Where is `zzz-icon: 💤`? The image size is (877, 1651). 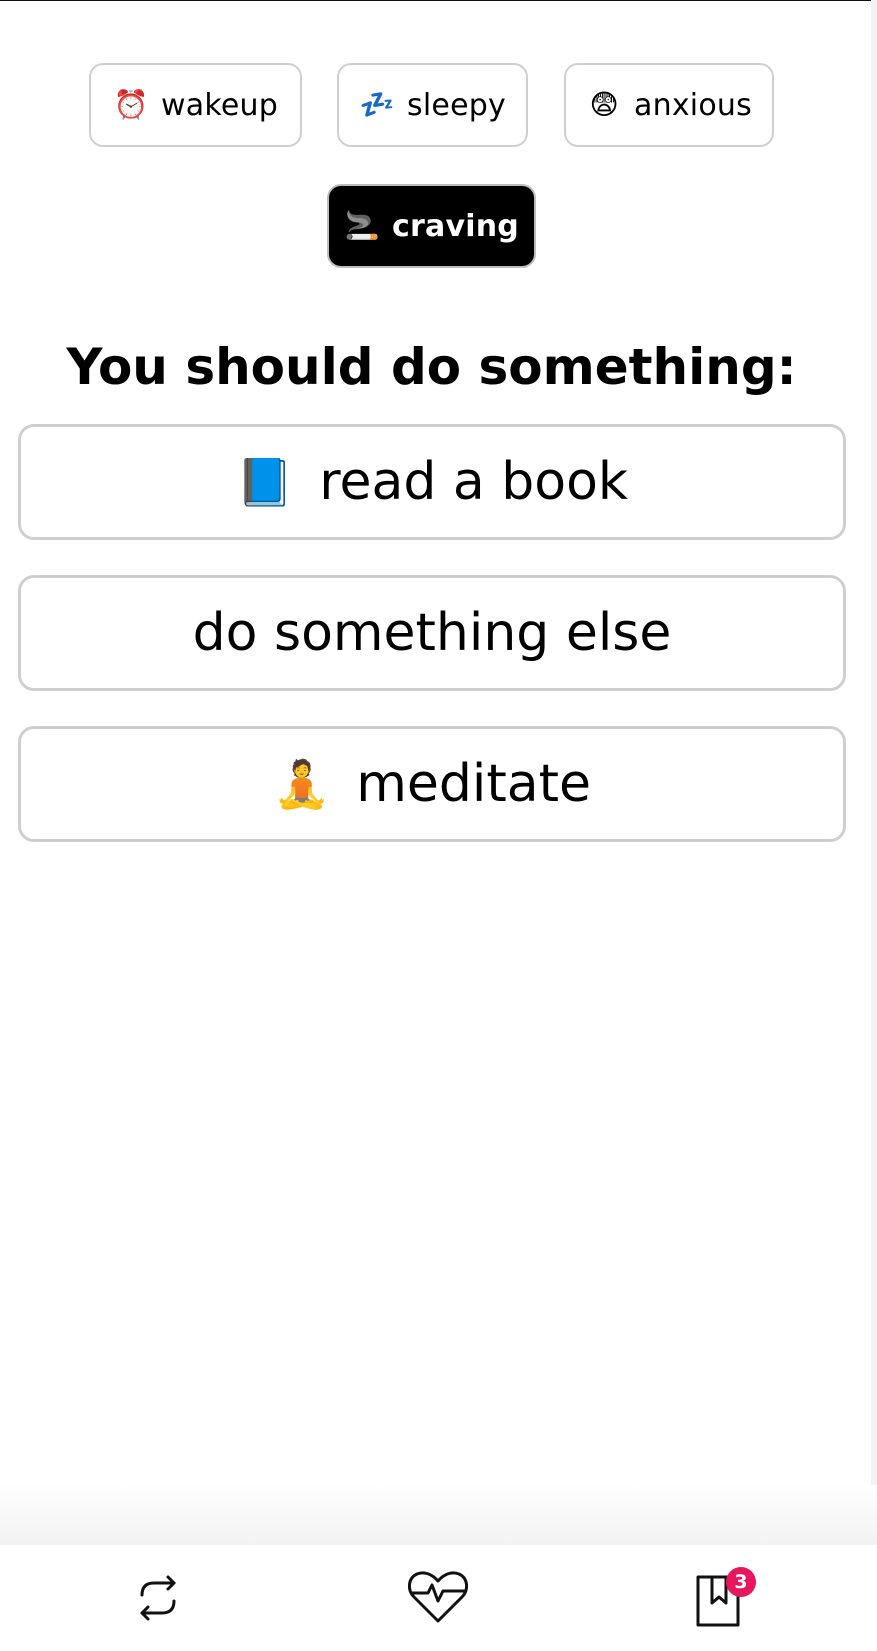
zzz-icon: 💤 is located at coordinates (377, 104).